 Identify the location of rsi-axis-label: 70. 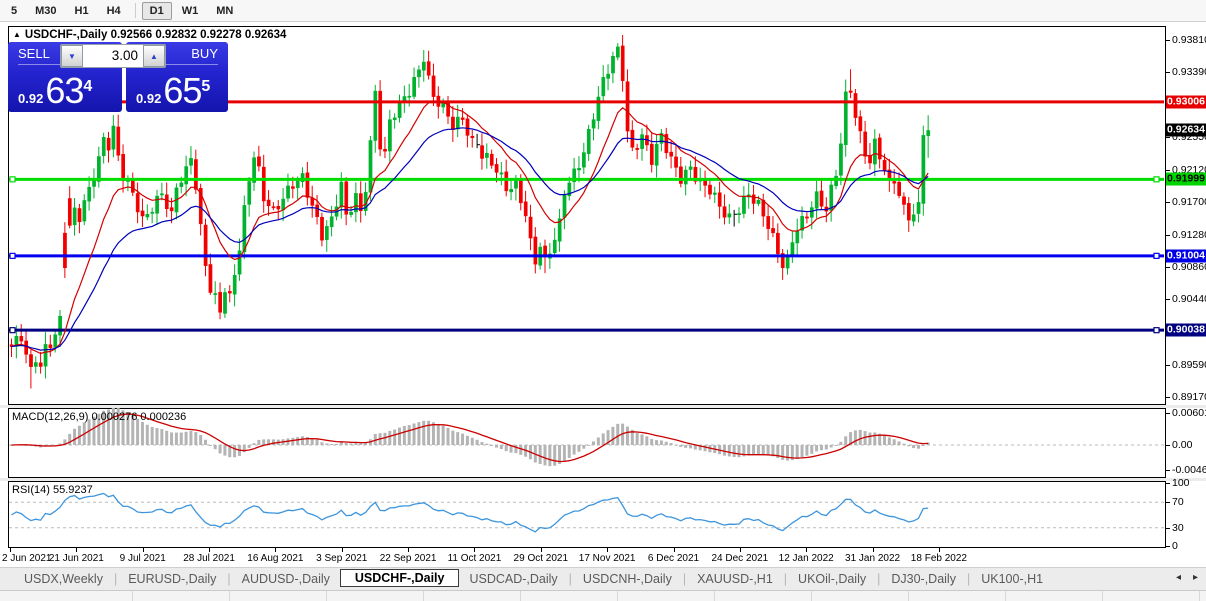
(1178, 502).